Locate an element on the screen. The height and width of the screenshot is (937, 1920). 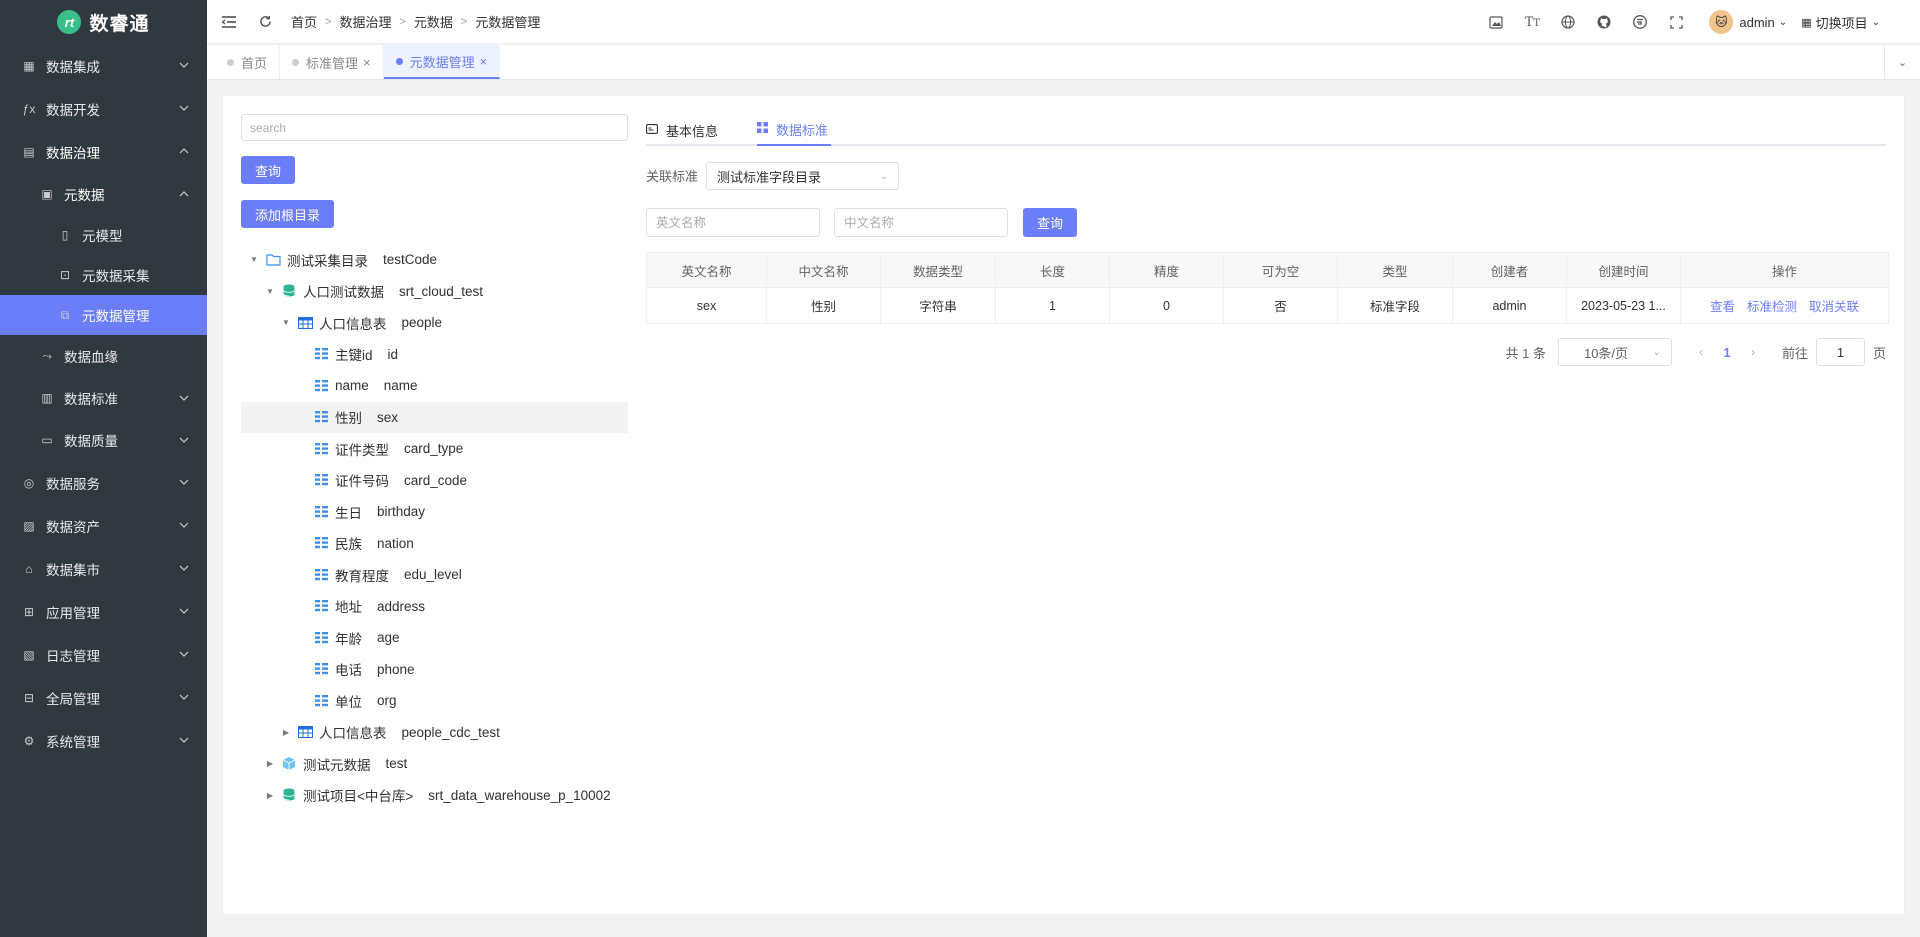
fullscreen-icon is located at coordinates (1676, 22).